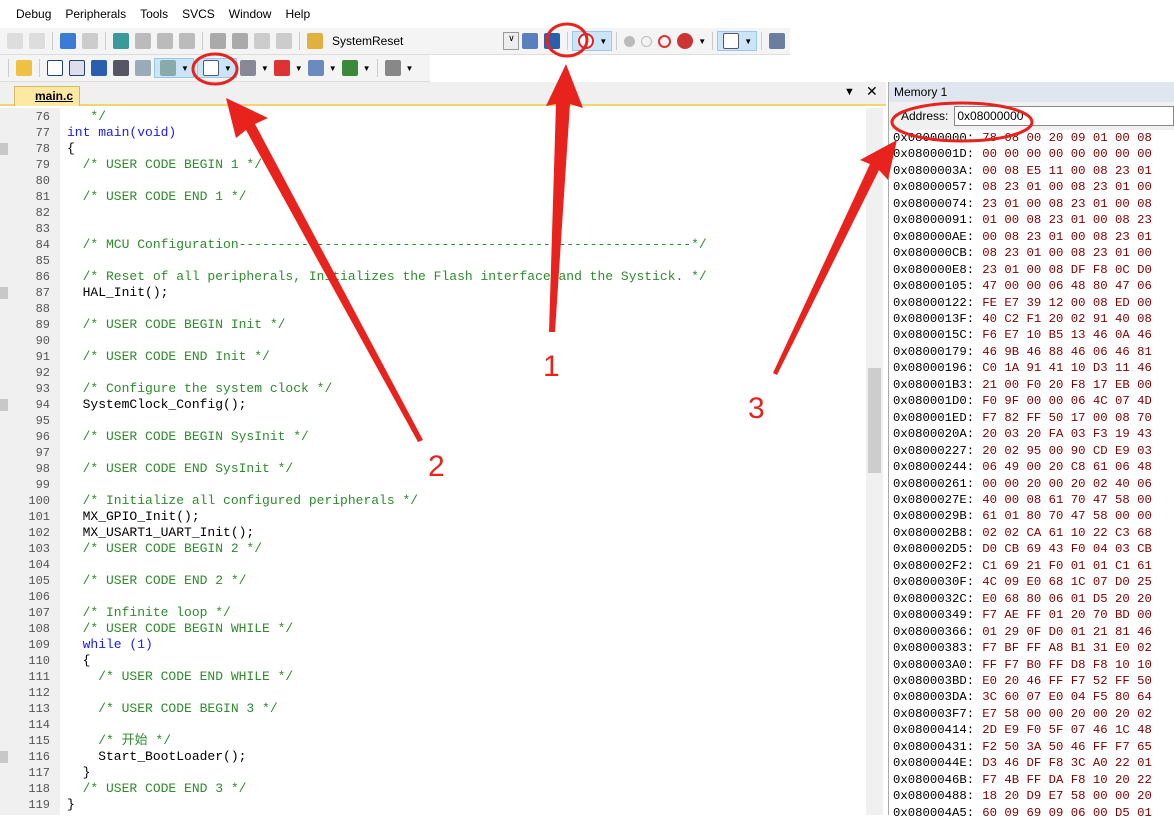 Image resolution: width=1174 pixels, height=821 pixels. Describe the element at coordinates (552, 41) in the screenshot. I see `find-in-files-icon` at that location.